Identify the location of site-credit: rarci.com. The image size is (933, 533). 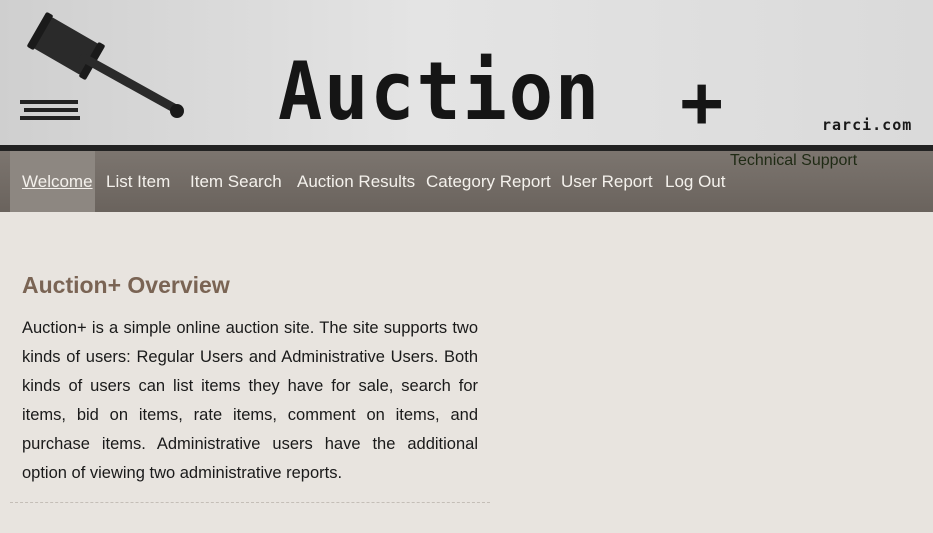
(867, 125).